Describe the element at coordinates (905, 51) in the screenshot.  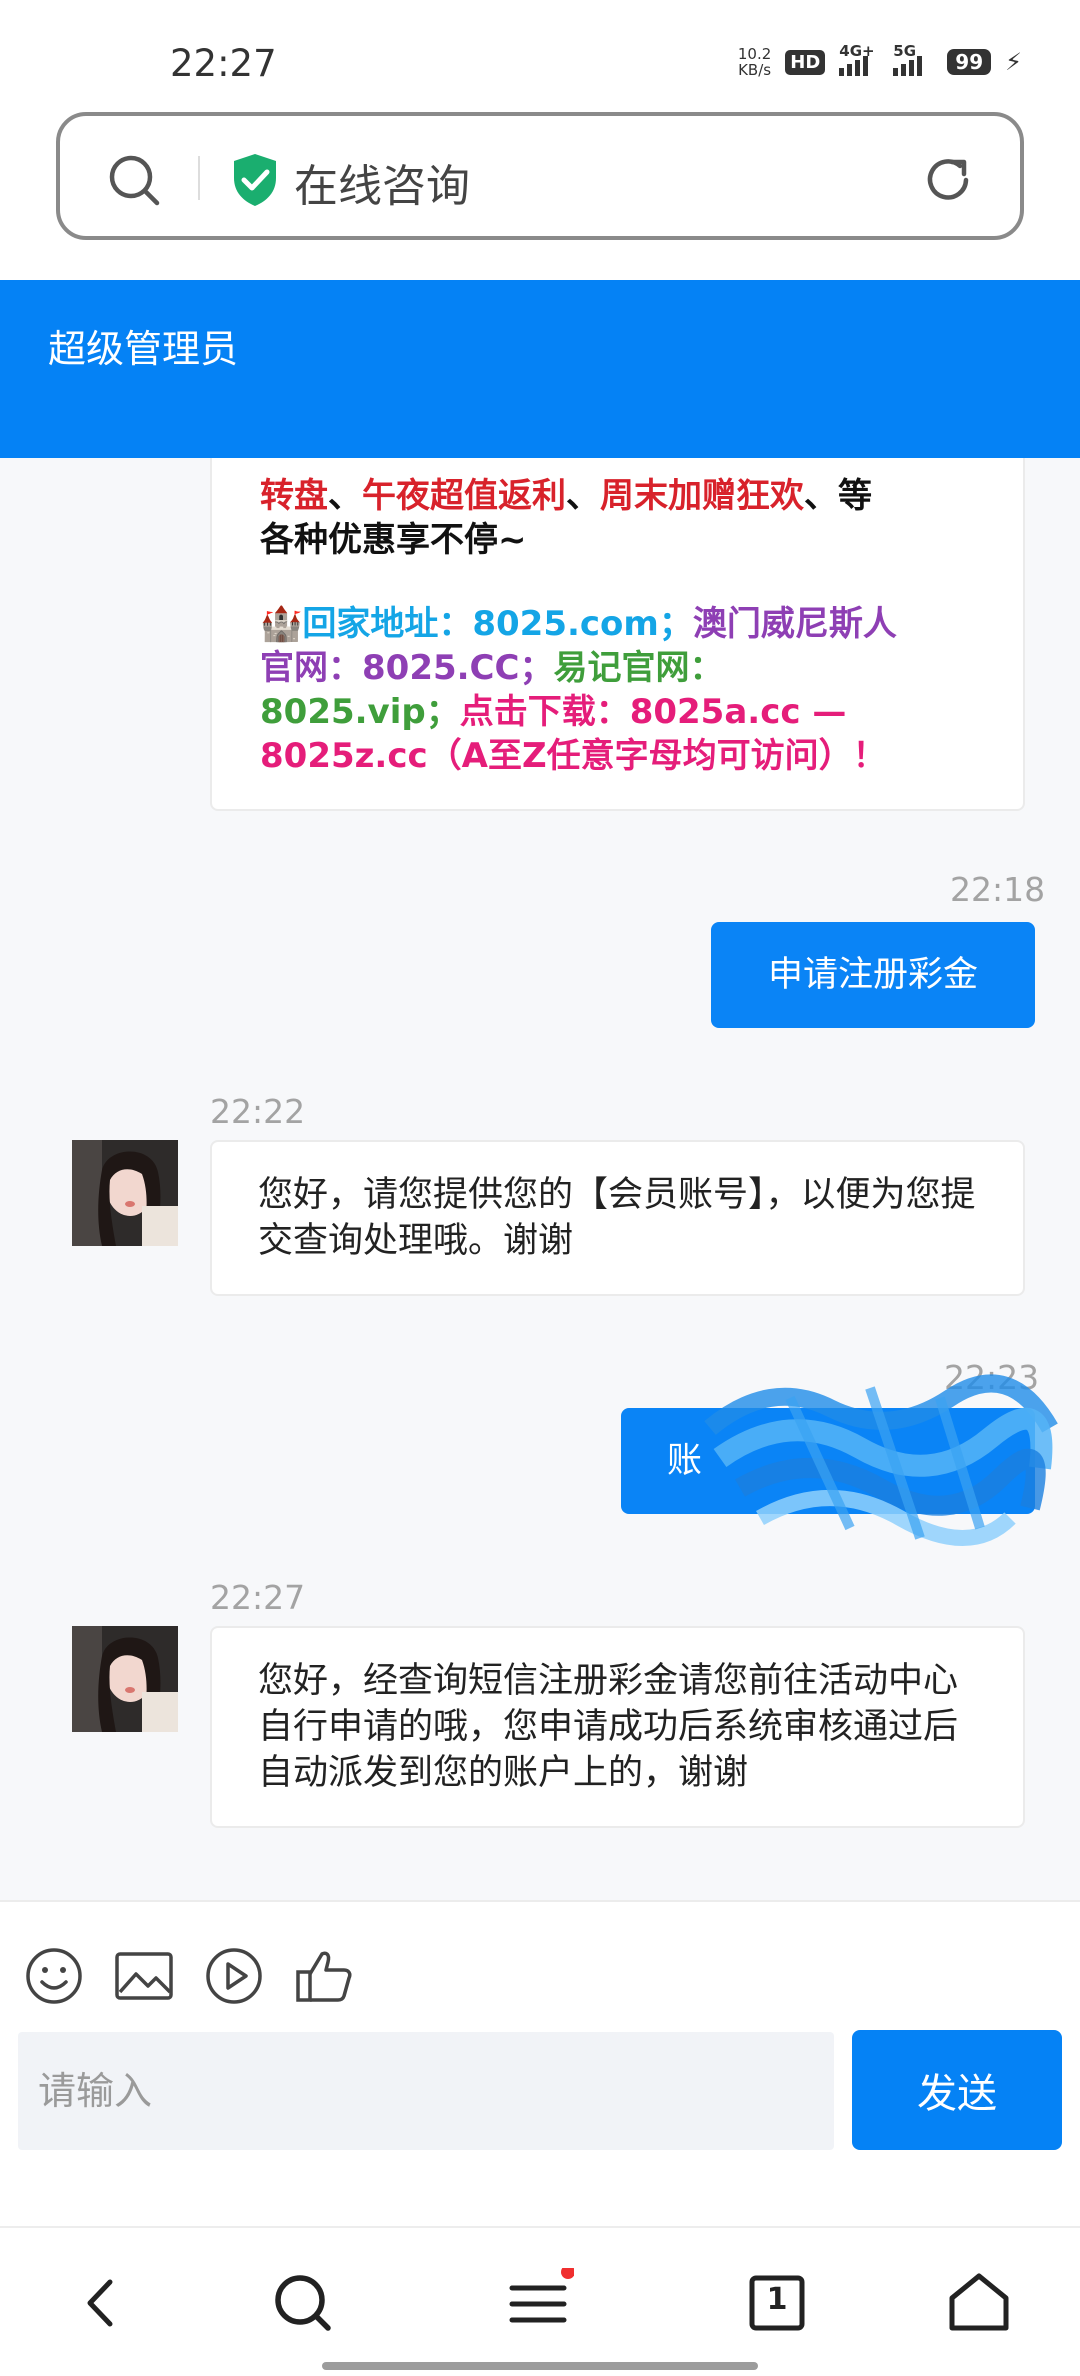
I see `signal-sim2-label: 5G` at that location.